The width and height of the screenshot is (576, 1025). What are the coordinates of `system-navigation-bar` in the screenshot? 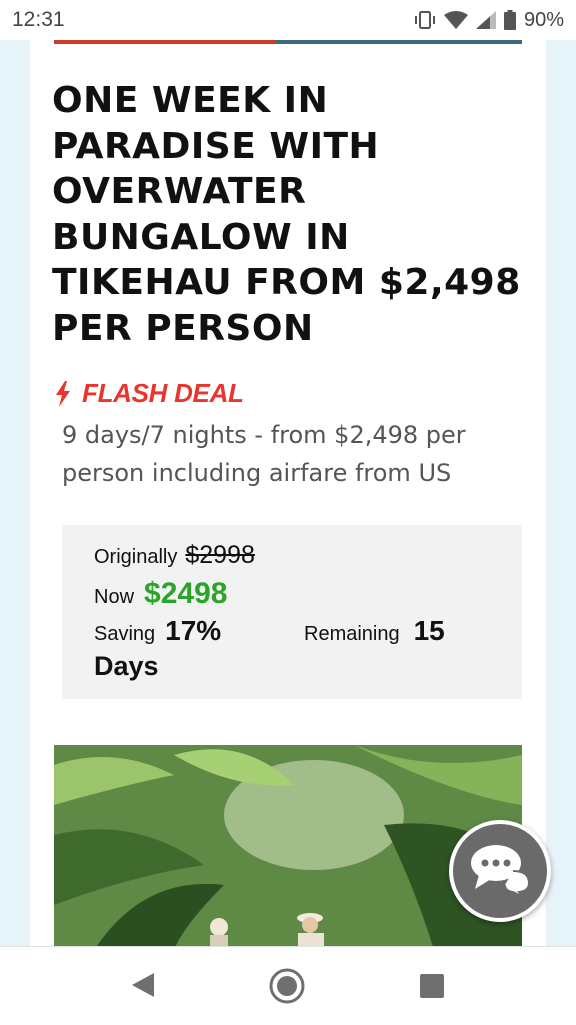 It's located at (288, 985).